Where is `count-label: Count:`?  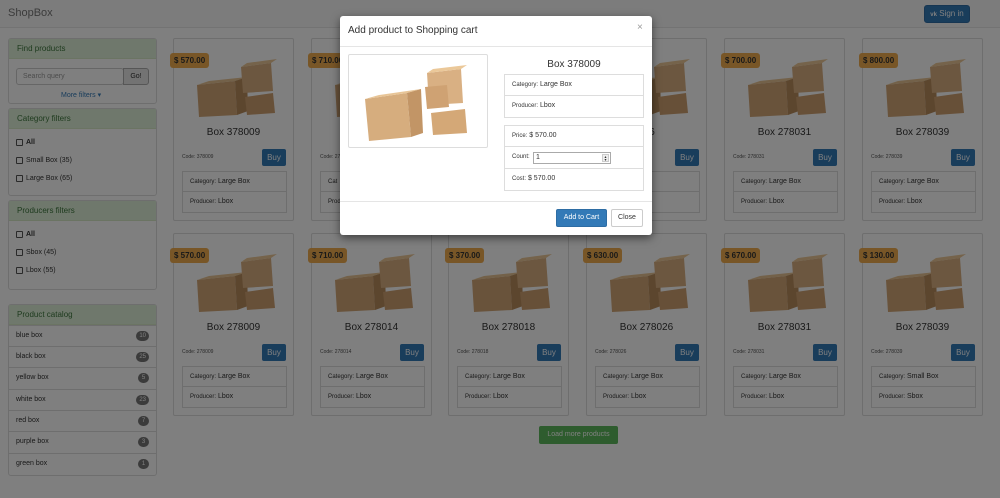
count-label: Count: is located at coordinates (521, 157).